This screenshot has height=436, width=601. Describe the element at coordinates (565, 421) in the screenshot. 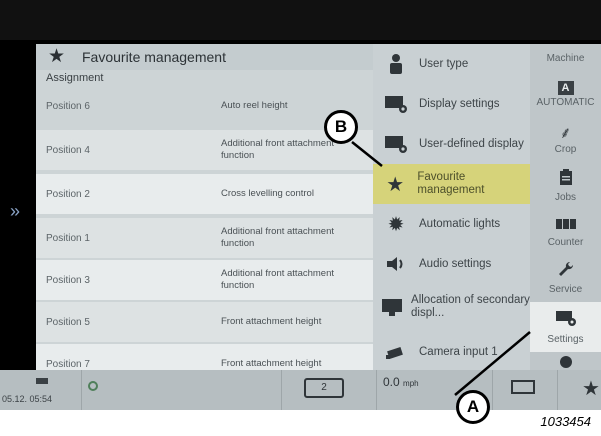

I see `figure-number: 1033454` at that location.